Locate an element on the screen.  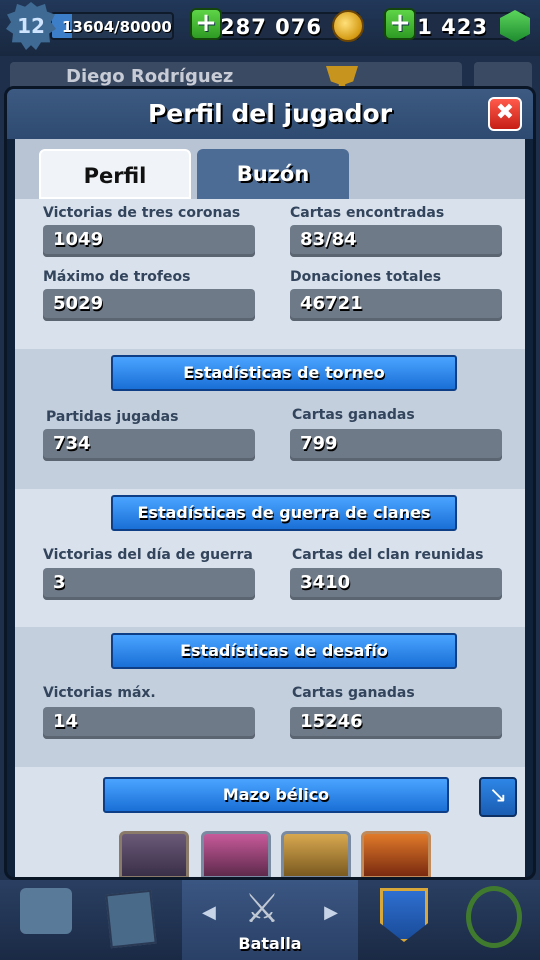
games-played-box: 734 is located at coordinates (149, 445).